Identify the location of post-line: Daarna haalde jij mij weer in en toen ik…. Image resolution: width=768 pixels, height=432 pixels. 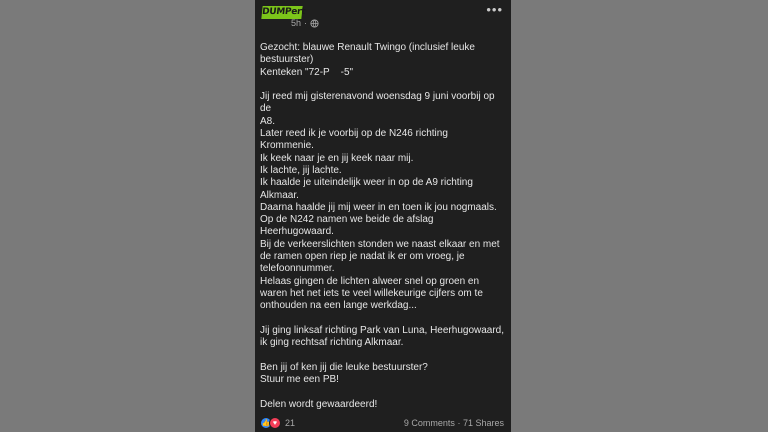
(378, 207).